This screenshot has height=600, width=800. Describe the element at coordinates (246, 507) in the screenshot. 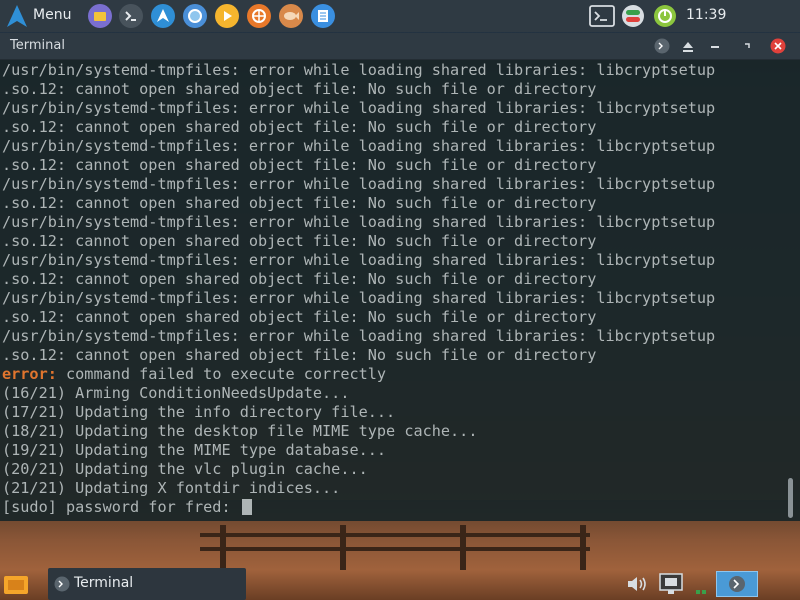

I see `text-cursor` at that location.